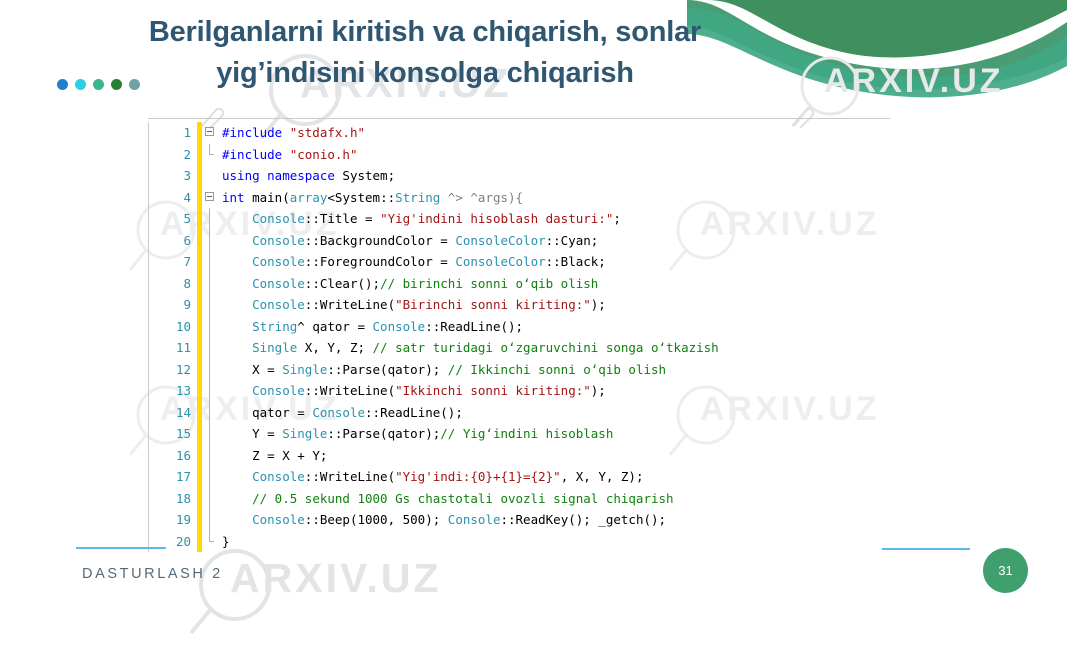  I want to click on code-line-number: 4, so click(187, 197).